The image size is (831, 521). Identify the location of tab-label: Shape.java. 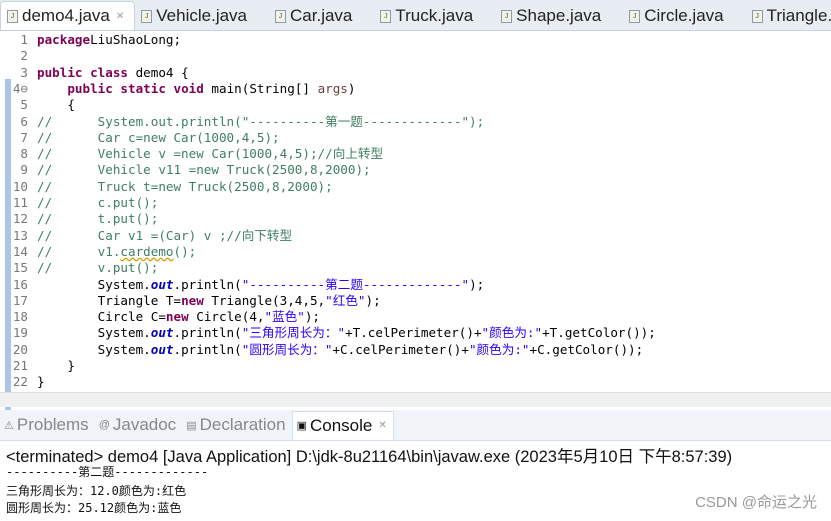
(559, 15).